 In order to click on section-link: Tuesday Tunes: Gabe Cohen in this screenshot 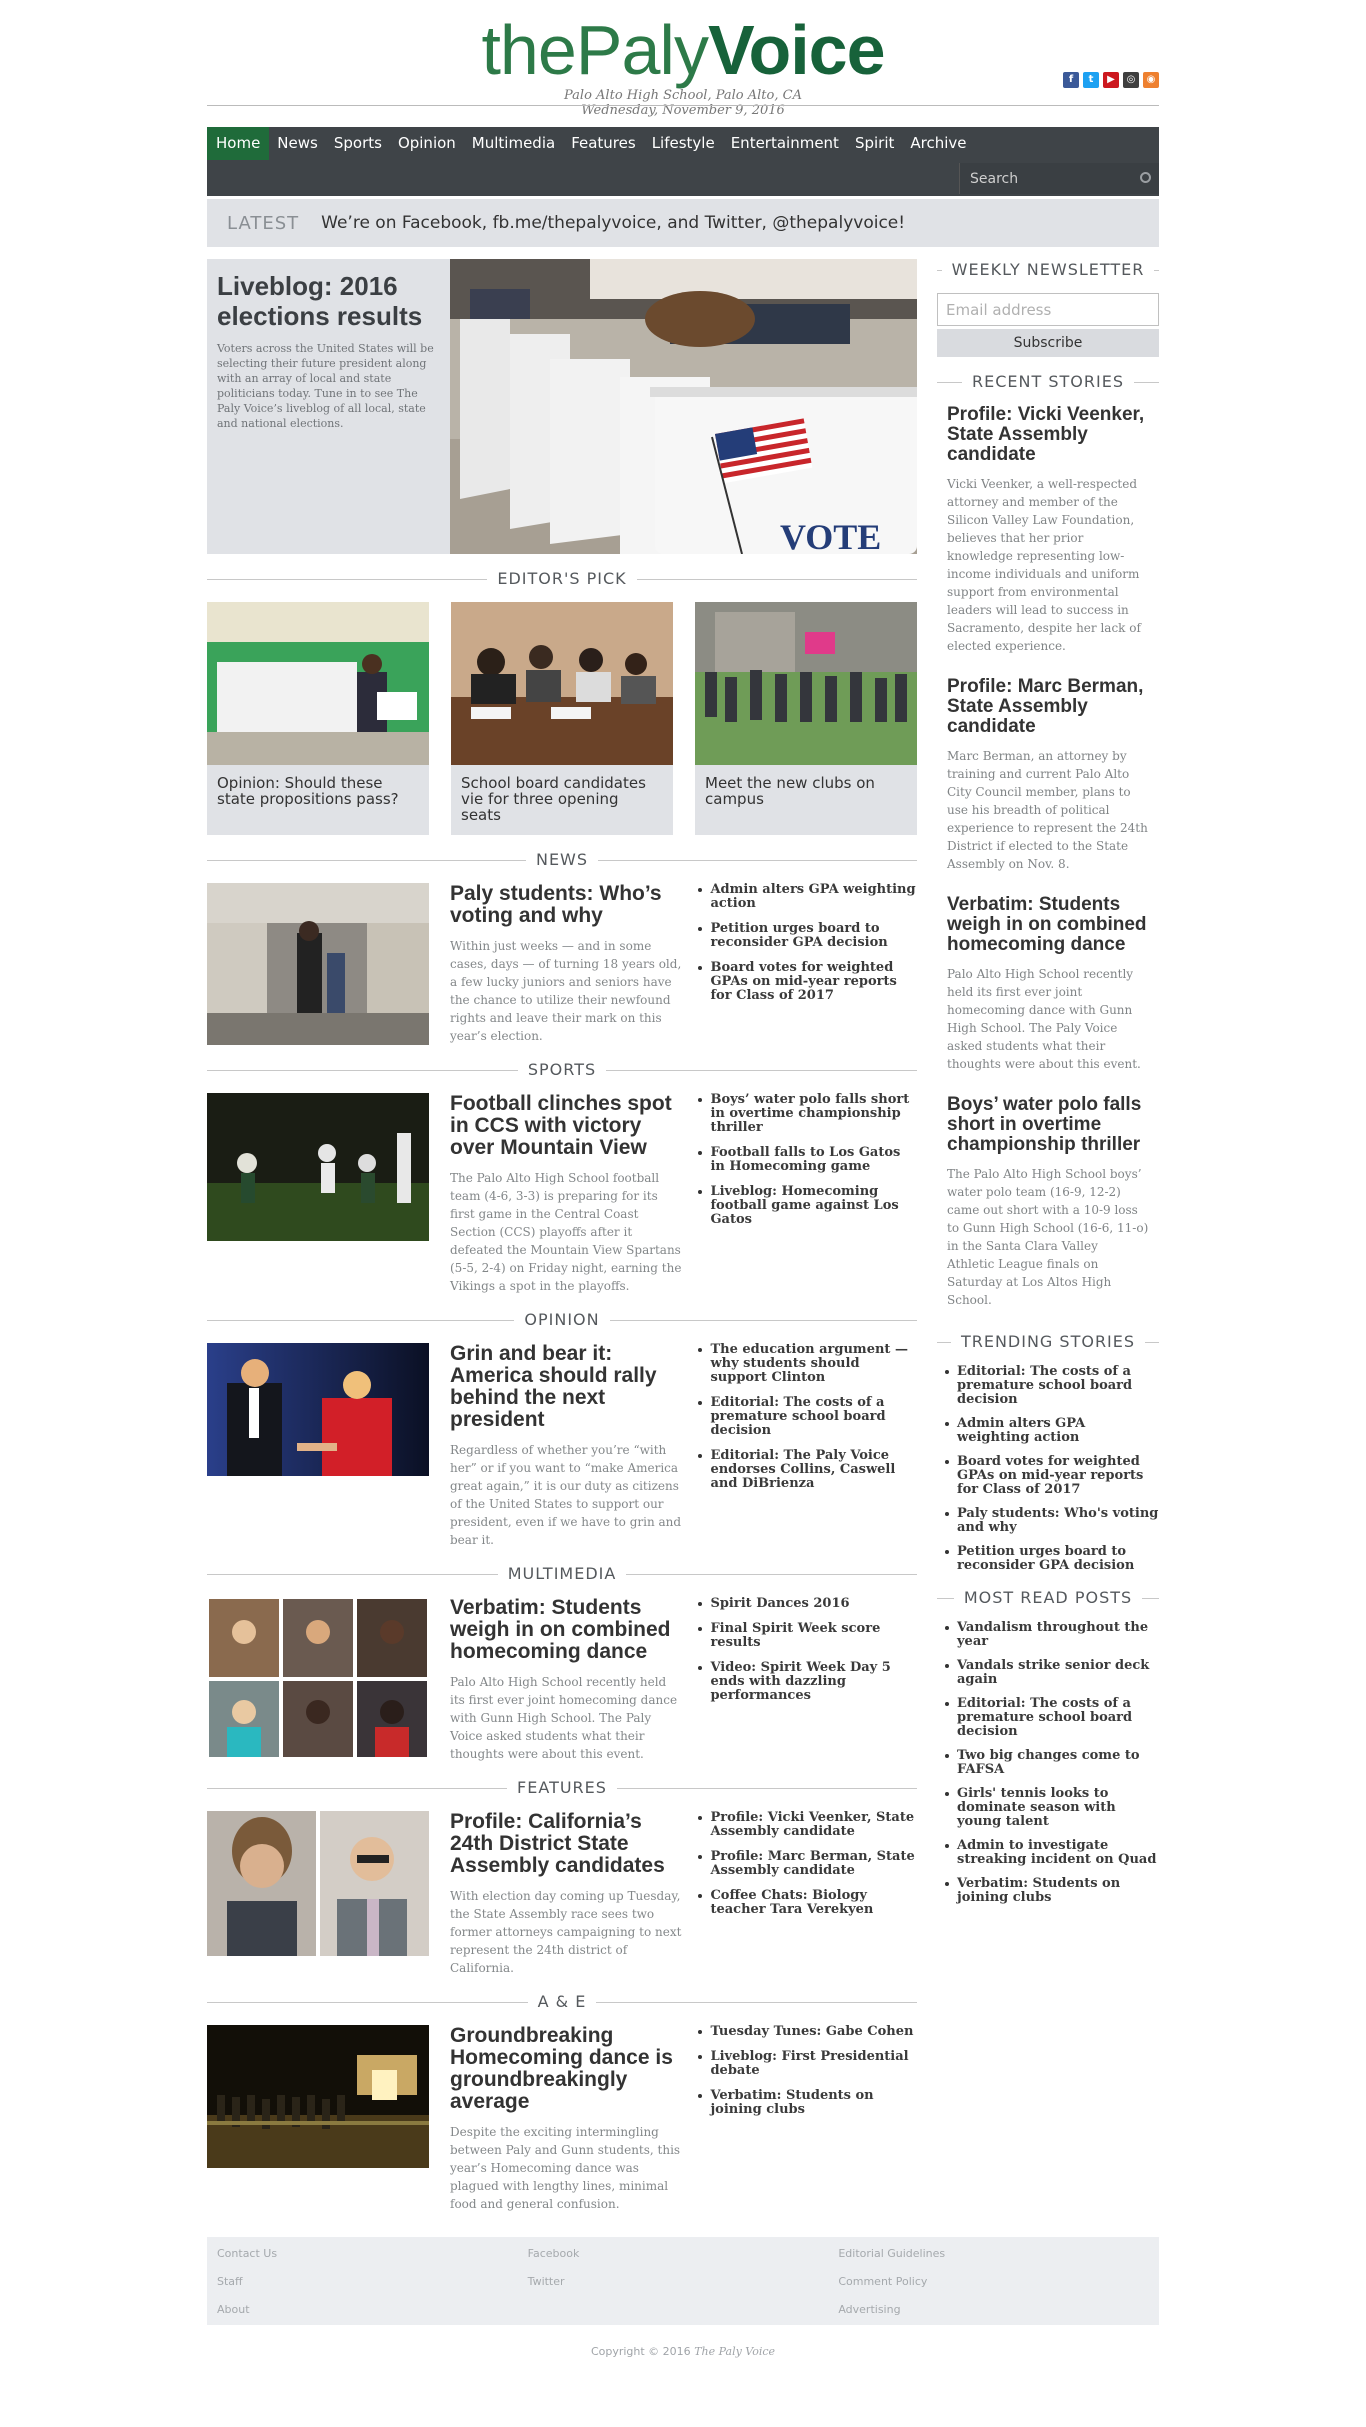, I will do `click(807, 2032)`.